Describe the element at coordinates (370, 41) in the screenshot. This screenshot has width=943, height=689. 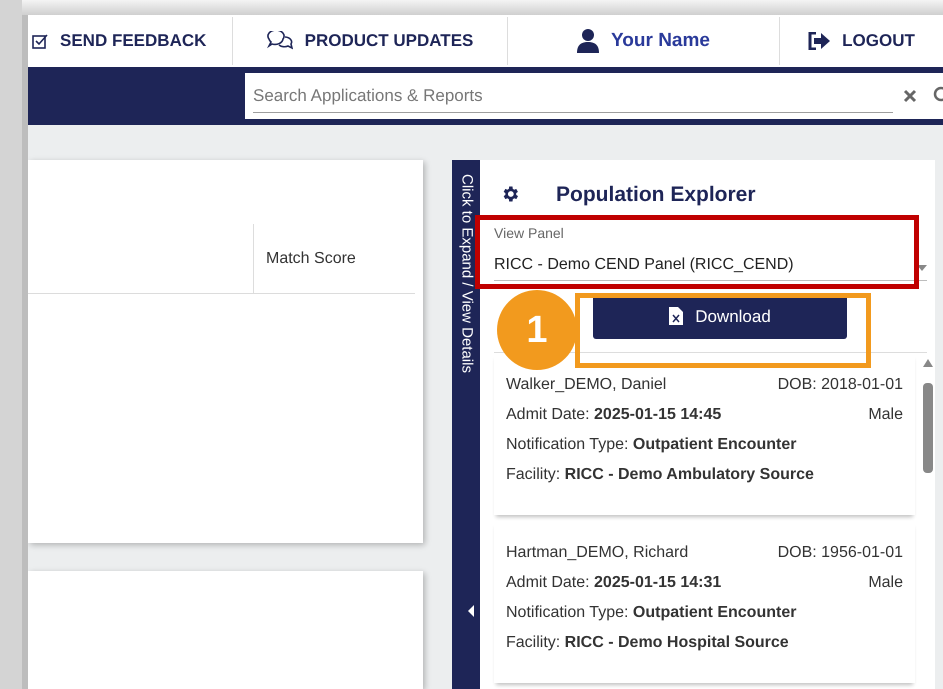
I see `nav-link: PRODUCT UPDATES` at that location.